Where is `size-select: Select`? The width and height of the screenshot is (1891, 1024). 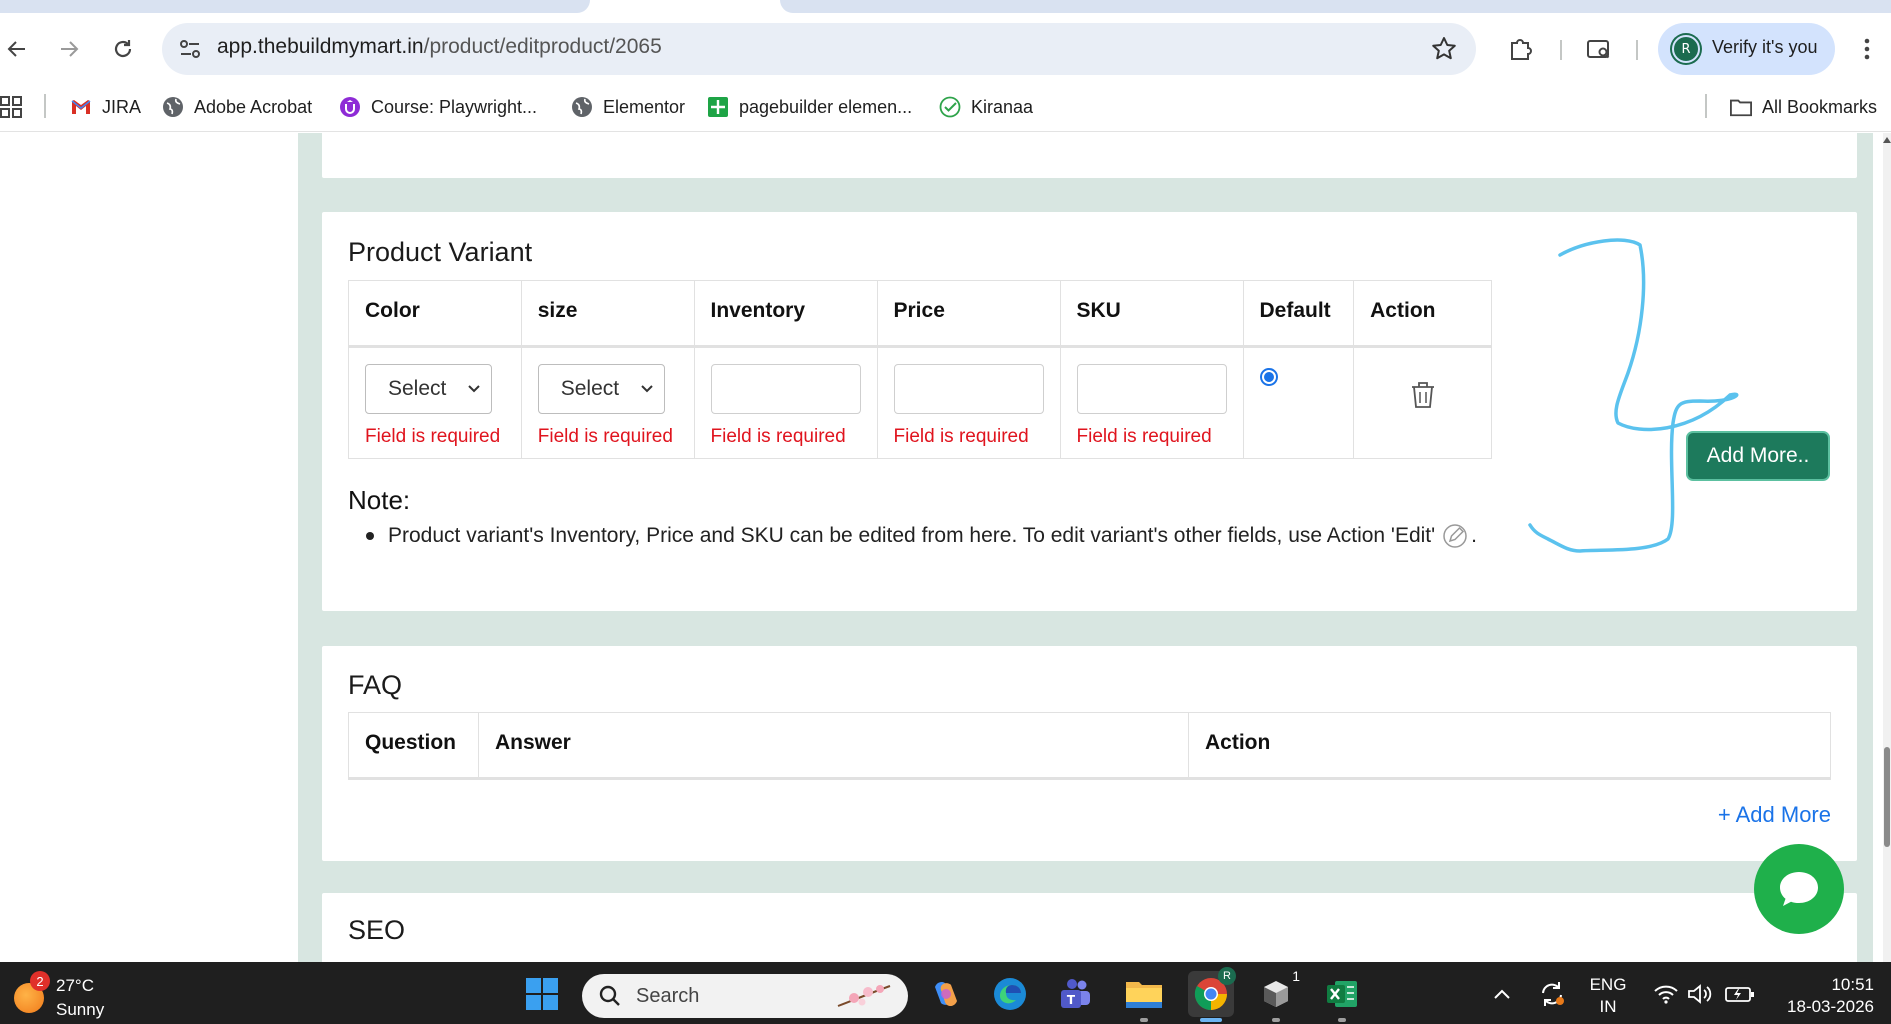
size-select: Select is located at coordinates (601, 389).